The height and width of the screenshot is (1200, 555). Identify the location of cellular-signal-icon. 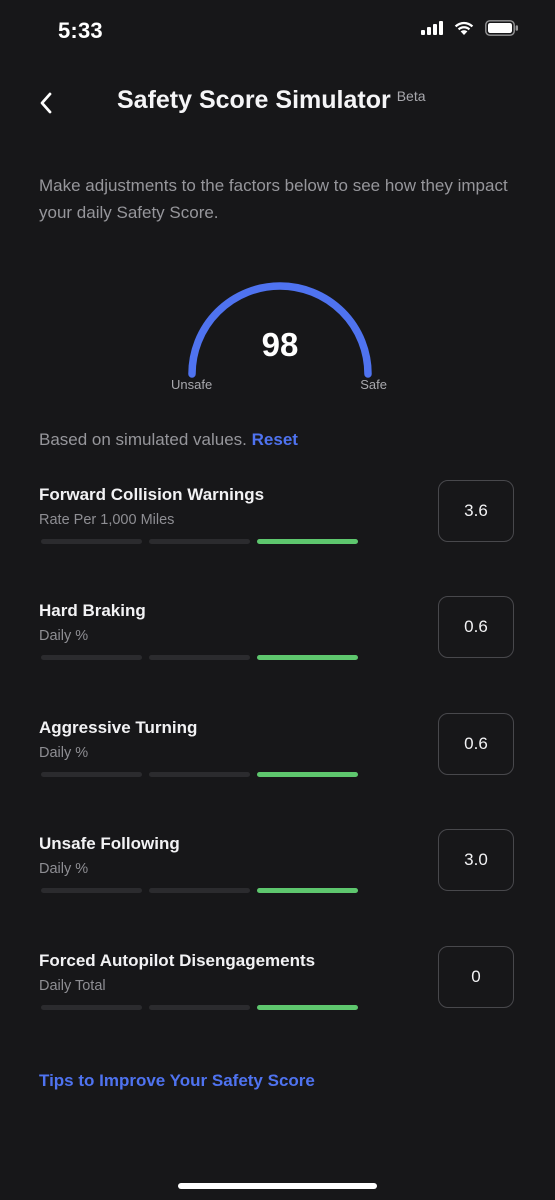
(432, 28).